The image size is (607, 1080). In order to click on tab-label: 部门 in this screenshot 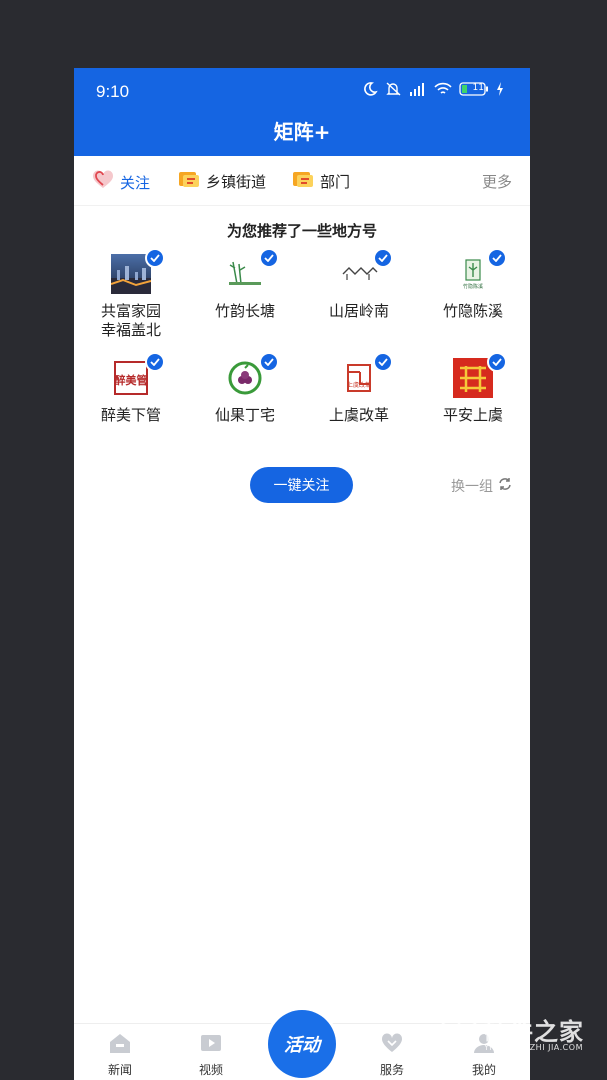, I will do `click(335, 181)`.